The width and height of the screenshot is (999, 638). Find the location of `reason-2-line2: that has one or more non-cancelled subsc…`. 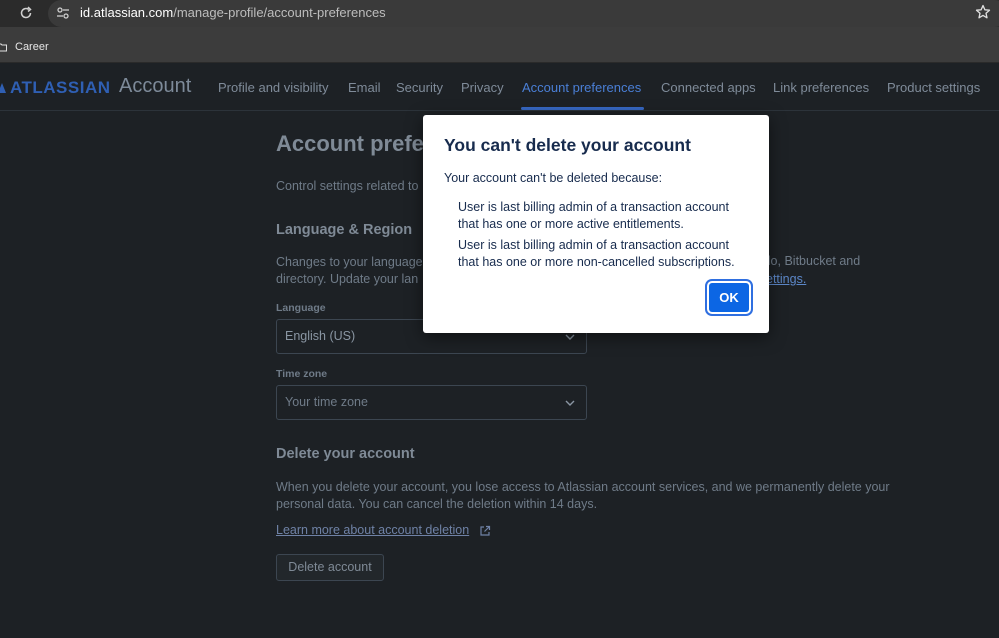

reason-2-line2: that has one or more non-cancelled subsc… is located at coordinates (596, 262).